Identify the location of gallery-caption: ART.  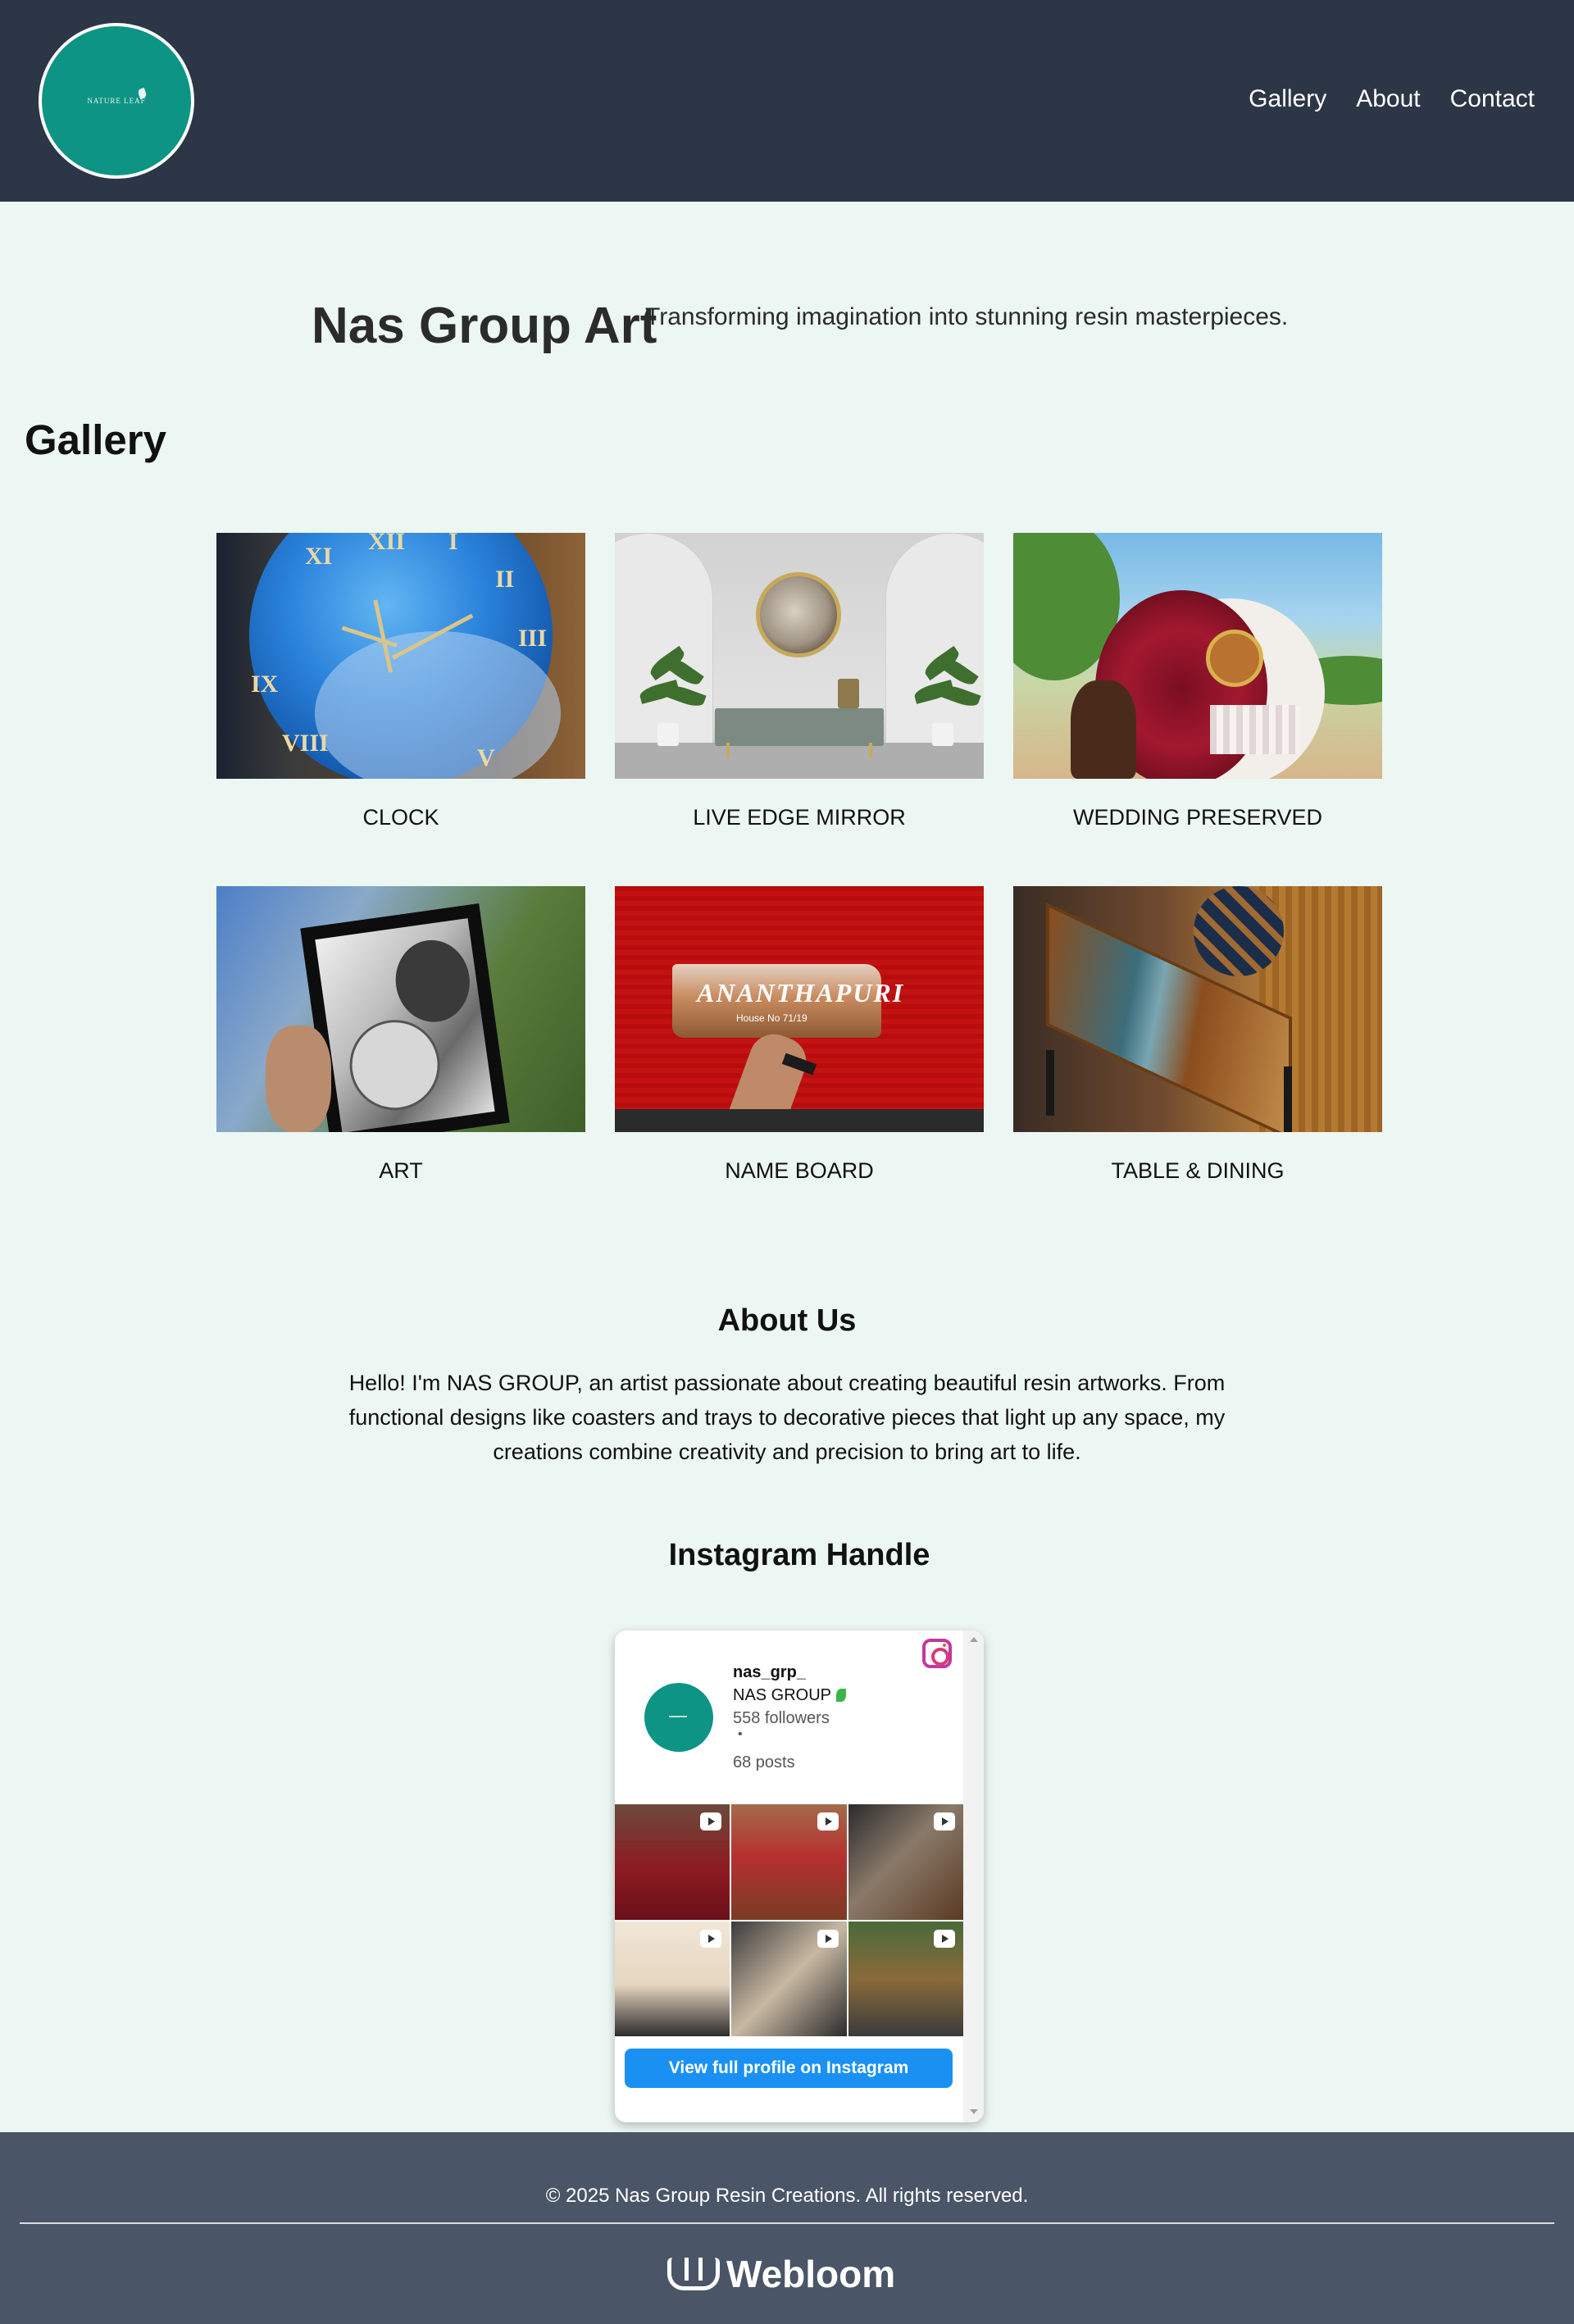
(401, 1170).